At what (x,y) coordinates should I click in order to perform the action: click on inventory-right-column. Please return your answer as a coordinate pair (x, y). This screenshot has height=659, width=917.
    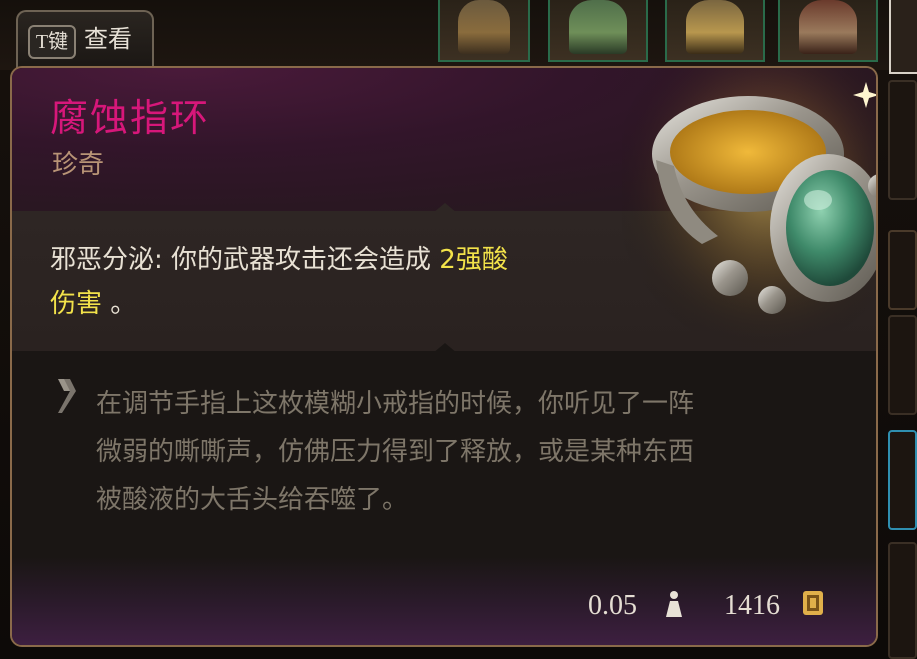
    Looking at the image, I should click on (900, 369).